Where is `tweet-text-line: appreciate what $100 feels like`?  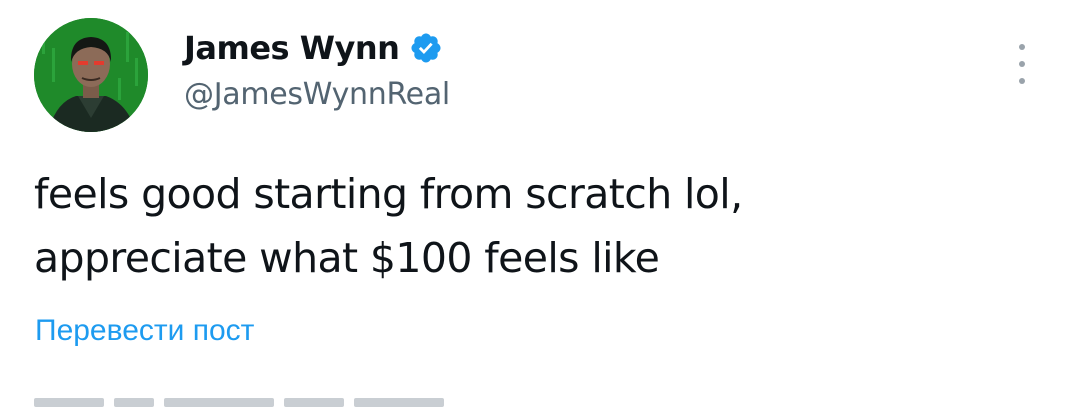 tweet-text-line: appreciate what $100 feels like is located at coordinates (347, 258).